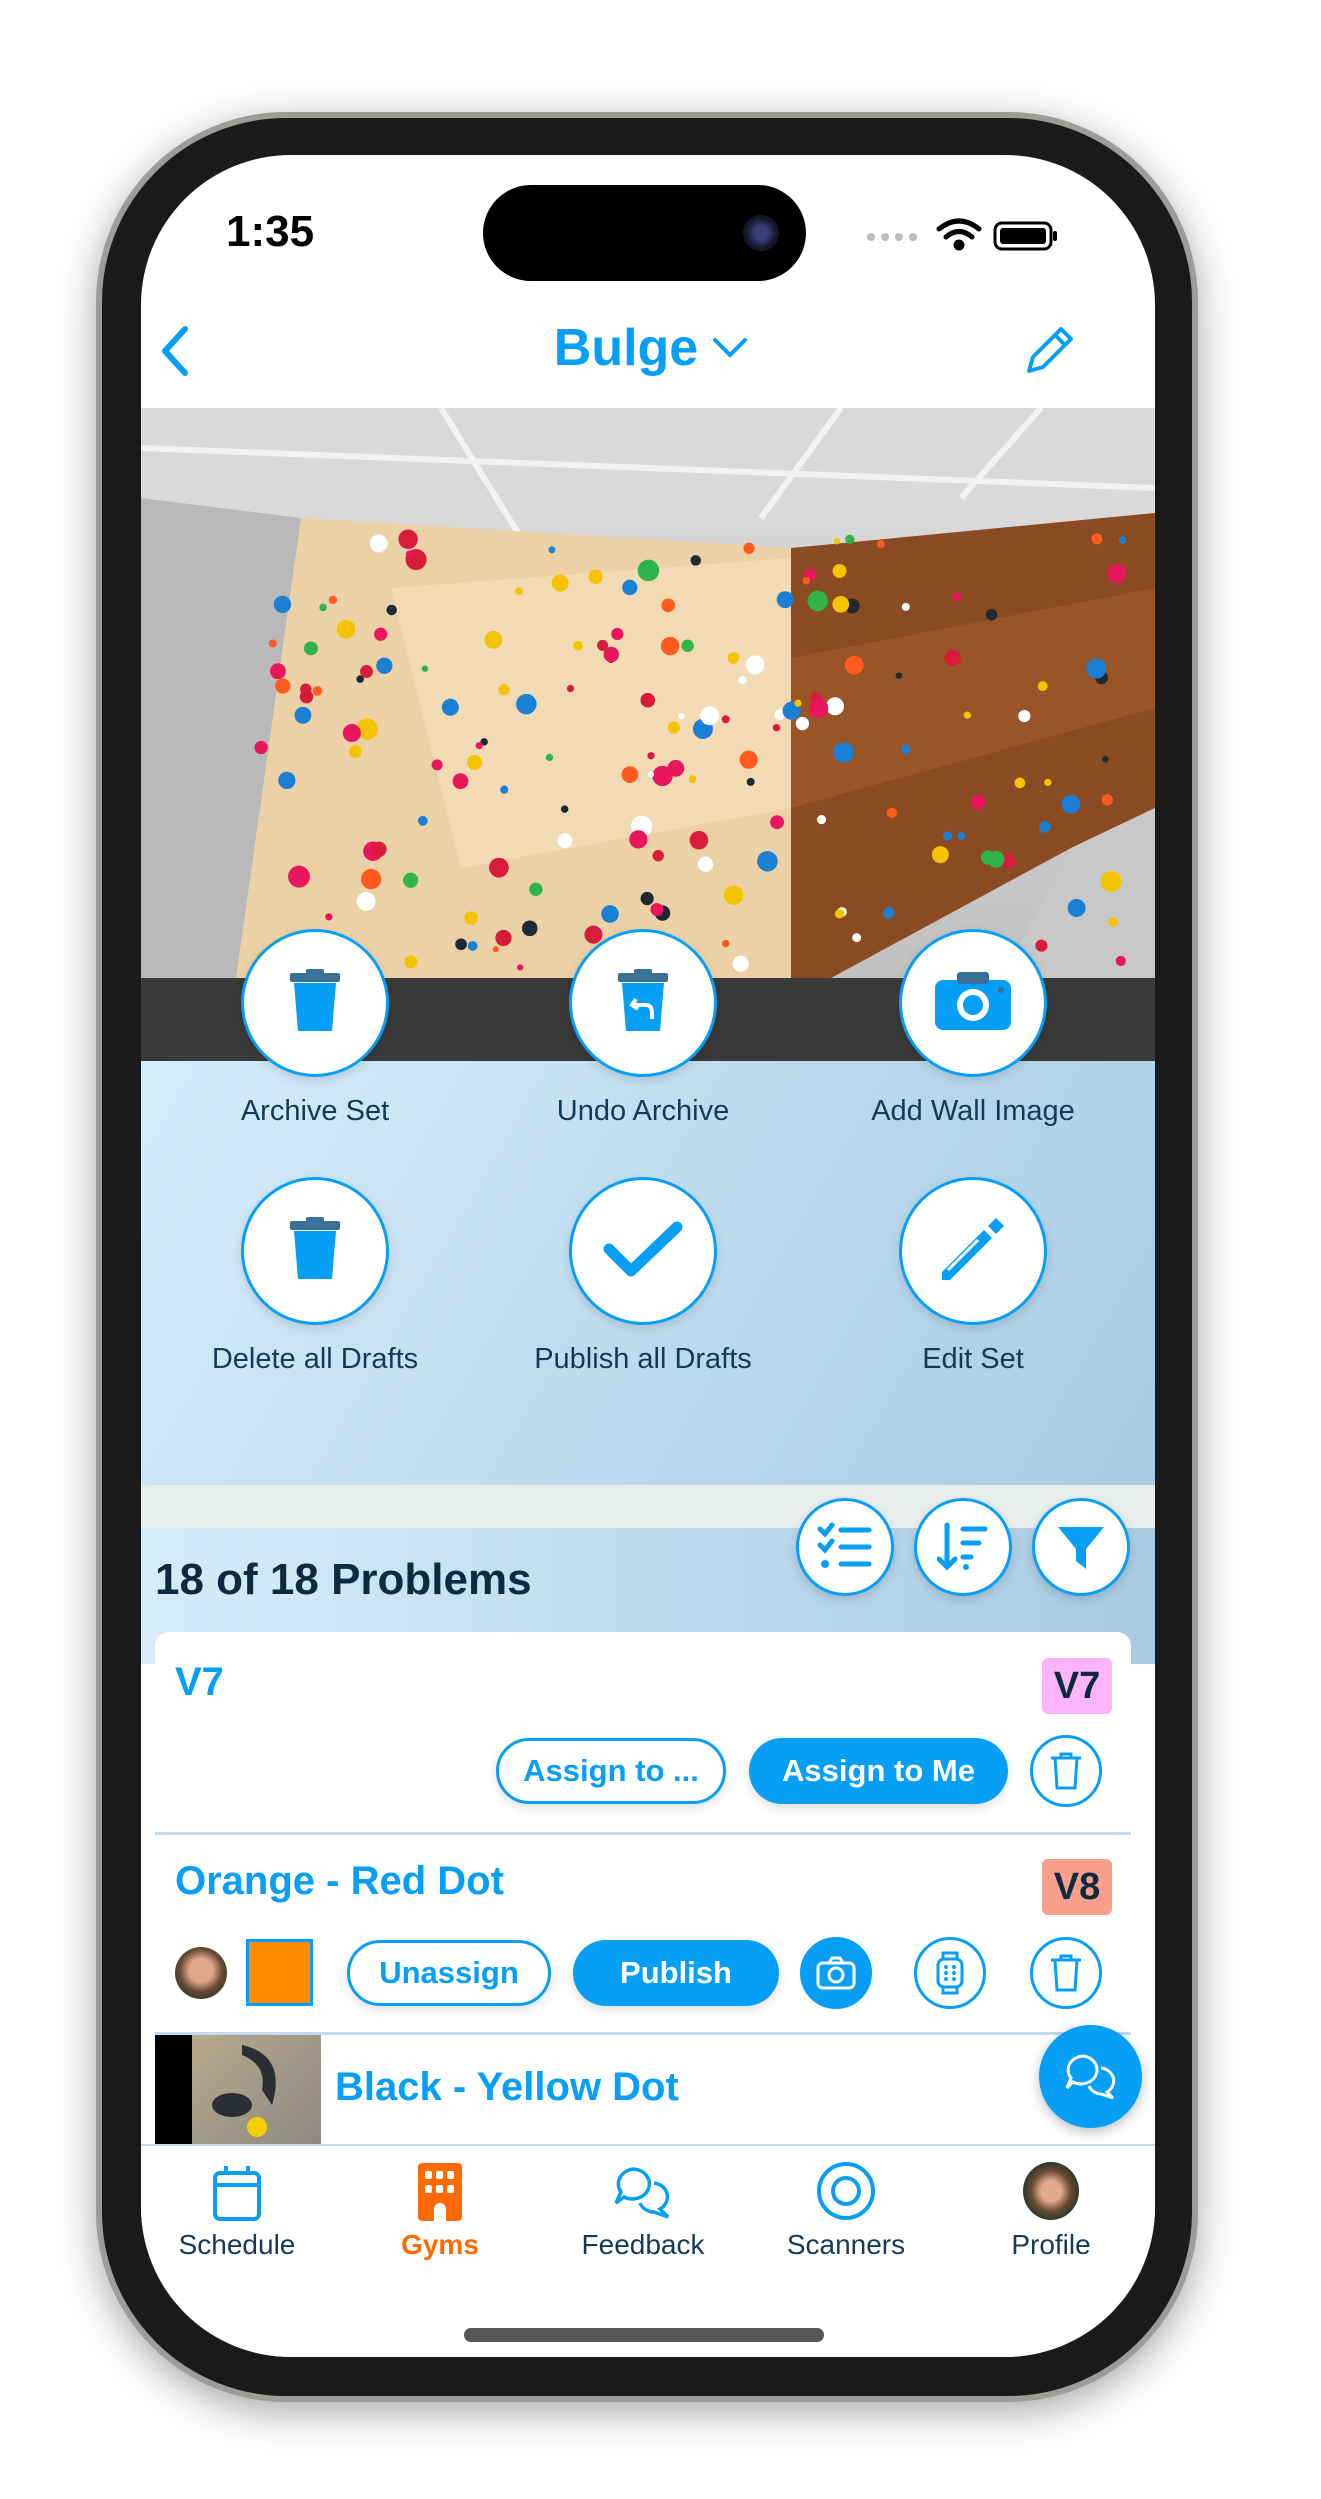 The image size is (1321, 2499). What do you see at coordinates (175, 351) in the screenshot?
I see `back-button` at bounding box center [175, 351].